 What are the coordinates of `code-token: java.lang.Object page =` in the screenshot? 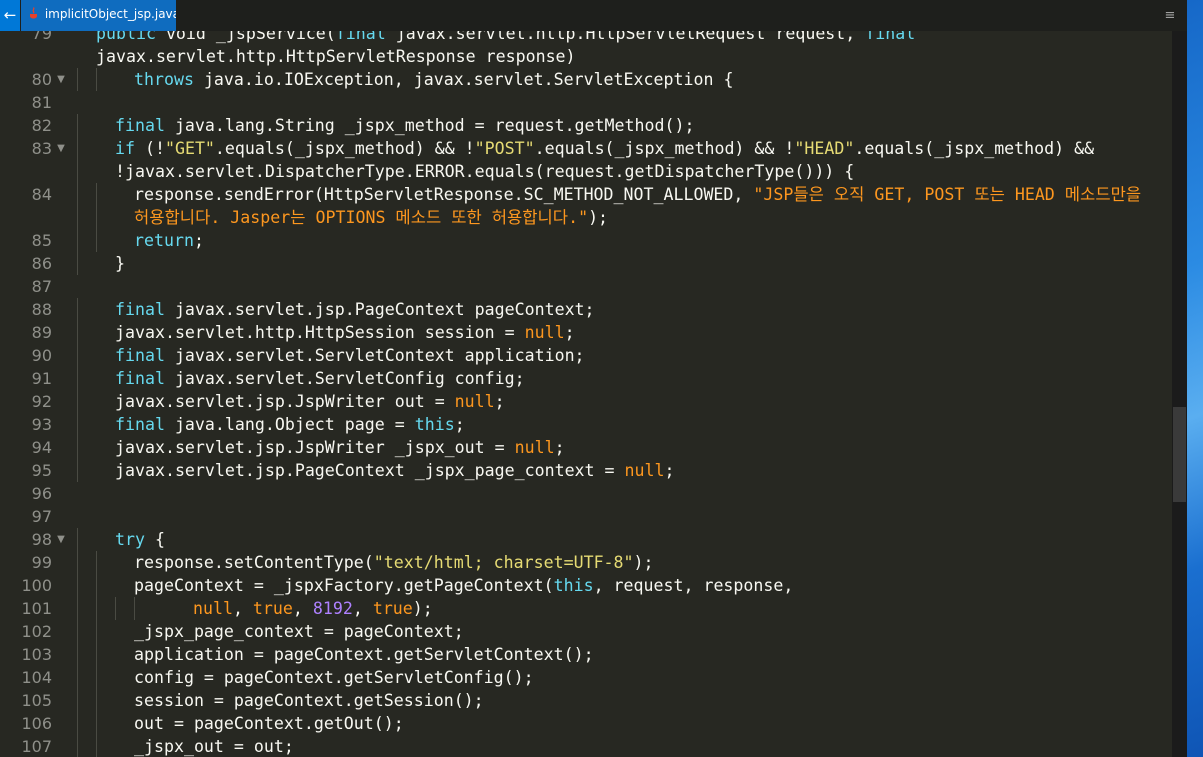 It's located at (289, 424).